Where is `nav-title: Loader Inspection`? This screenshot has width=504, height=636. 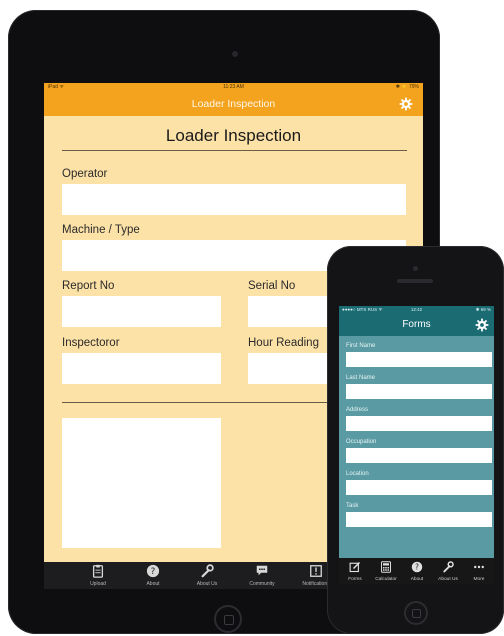
nav-title: Loader Inspection is located at coordinates (233, 104).